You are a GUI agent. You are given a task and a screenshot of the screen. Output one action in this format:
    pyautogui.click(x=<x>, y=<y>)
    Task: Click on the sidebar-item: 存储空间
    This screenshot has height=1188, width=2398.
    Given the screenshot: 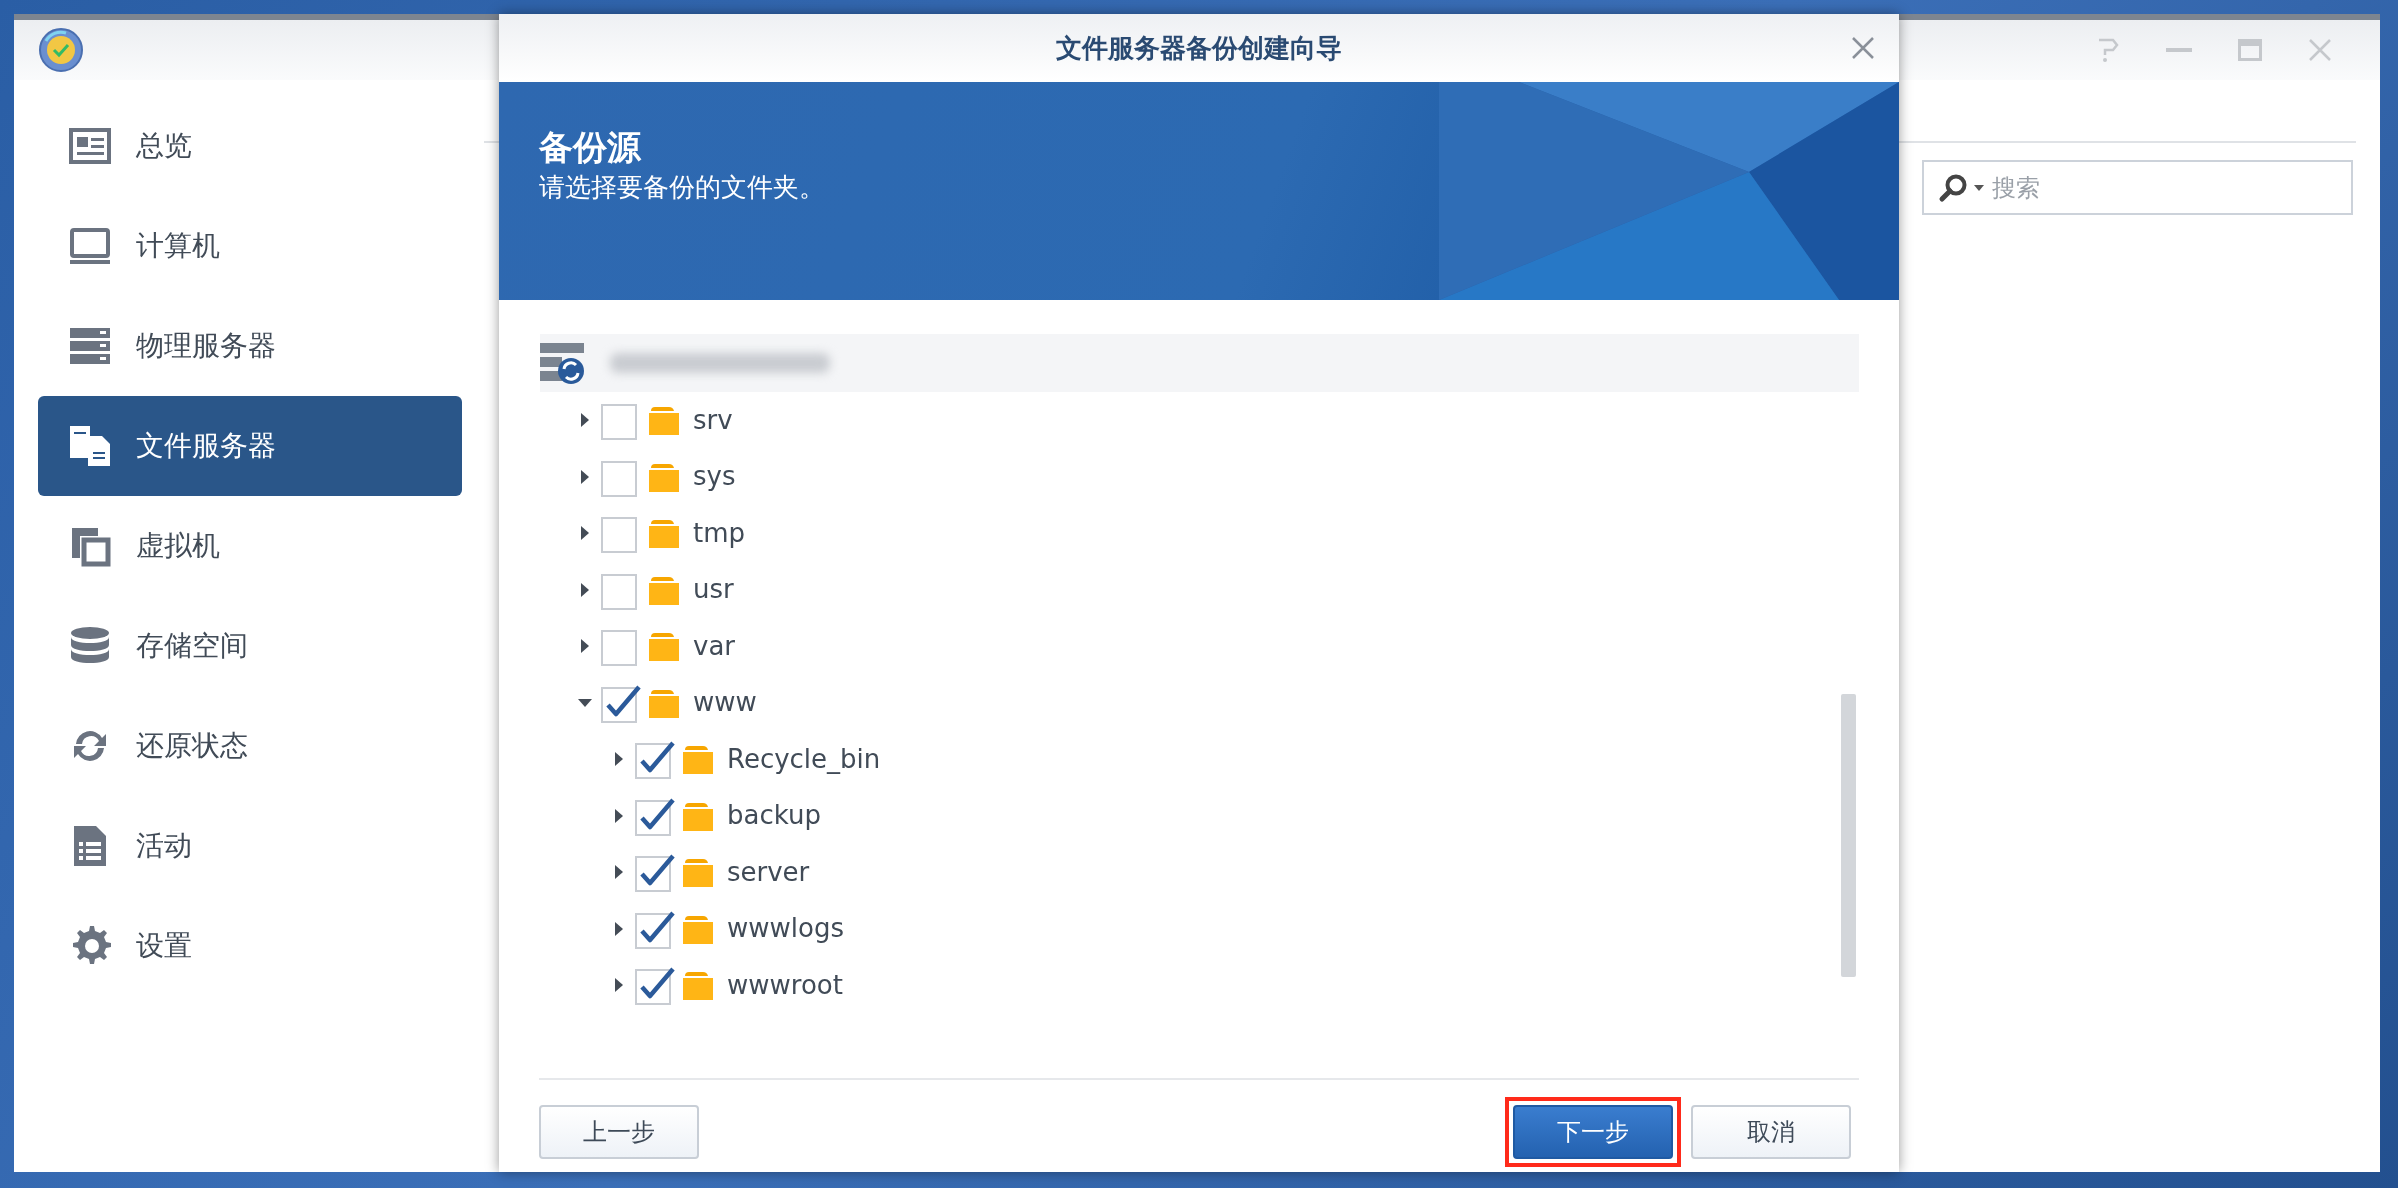 What is the action you would take?
    pyautogui.click(x=250, y=646)
    